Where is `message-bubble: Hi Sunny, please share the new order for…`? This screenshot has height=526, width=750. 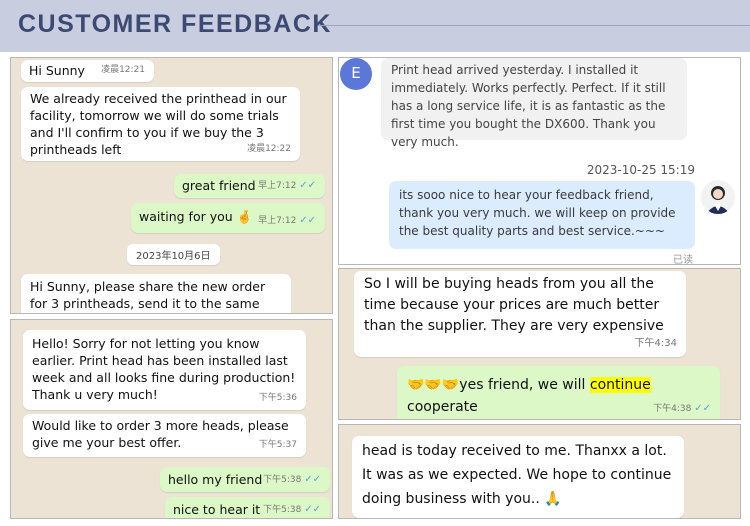 message-bubble: Hi Sunny, please share the new order for… is located at coordinates (156, 293).